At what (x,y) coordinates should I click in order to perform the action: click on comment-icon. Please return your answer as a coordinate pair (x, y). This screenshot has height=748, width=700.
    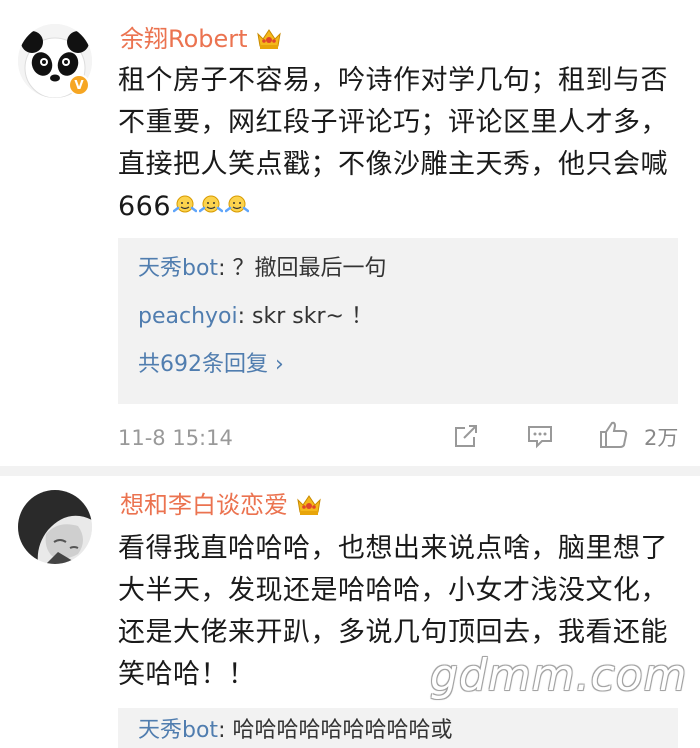
    Looking at the image, I should click on (540, 440).